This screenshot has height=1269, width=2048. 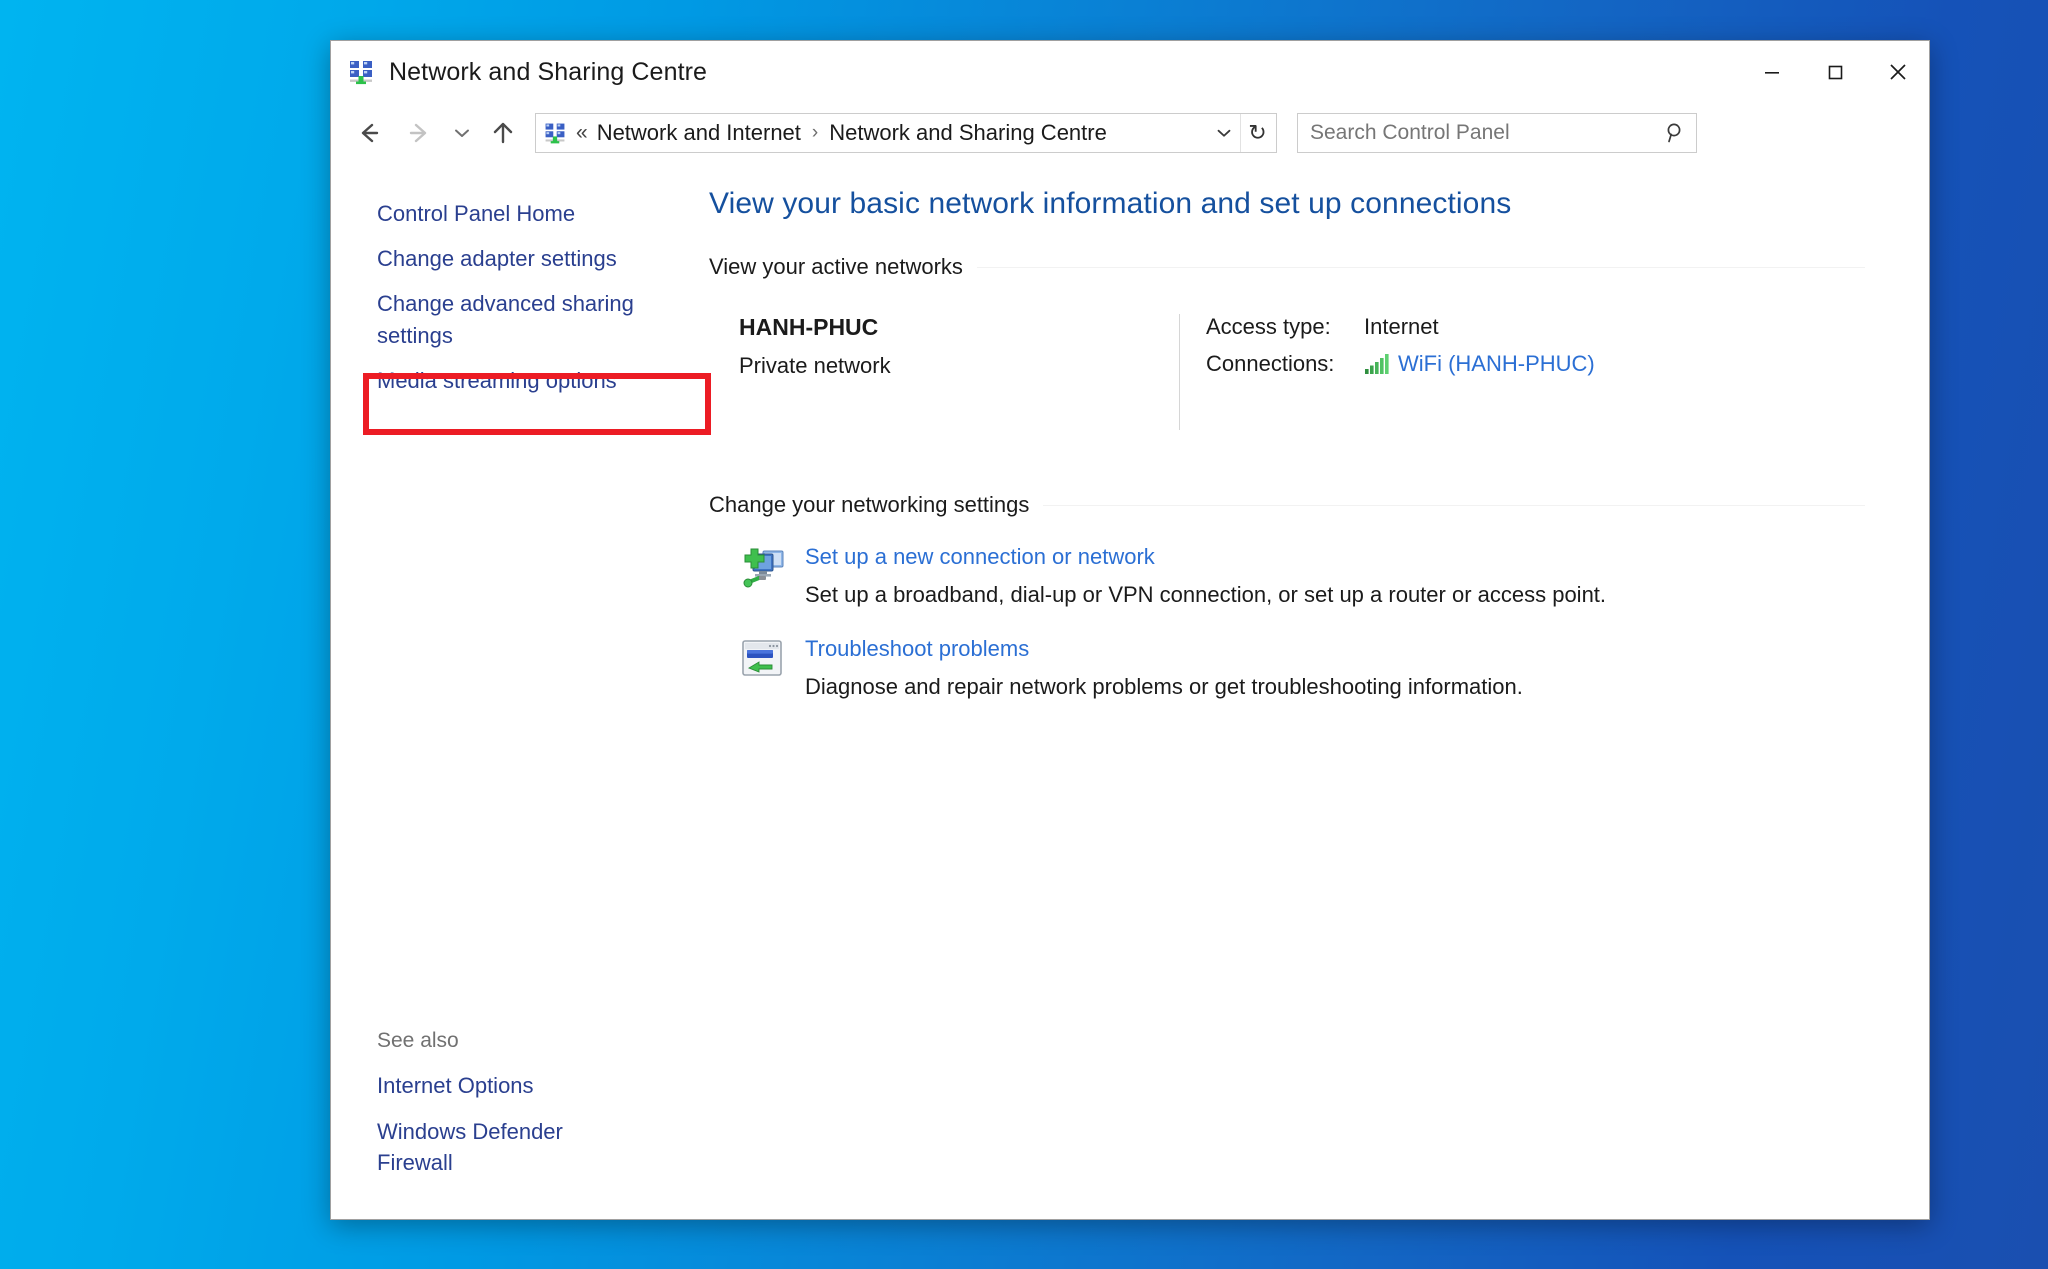 What do you see at coordinates (809, 327) in the screenshot?
I see `network-name: HANH-PHUC` at bounding box center [809, 327].